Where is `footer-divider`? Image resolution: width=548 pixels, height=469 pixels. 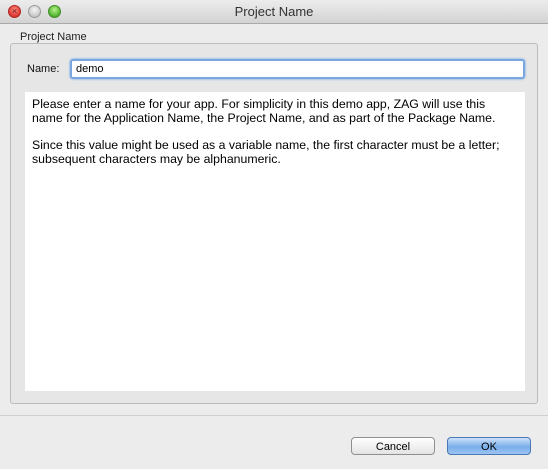 footer-divider is located at coordinates (274, 415).